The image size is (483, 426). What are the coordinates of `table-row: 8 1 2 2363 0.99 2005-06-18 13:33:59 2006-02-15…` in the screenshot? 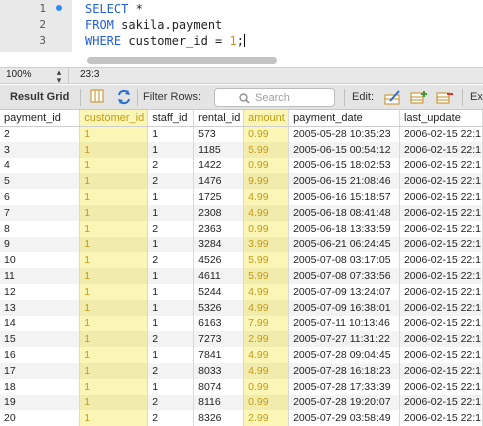 It's located at (241, 228).